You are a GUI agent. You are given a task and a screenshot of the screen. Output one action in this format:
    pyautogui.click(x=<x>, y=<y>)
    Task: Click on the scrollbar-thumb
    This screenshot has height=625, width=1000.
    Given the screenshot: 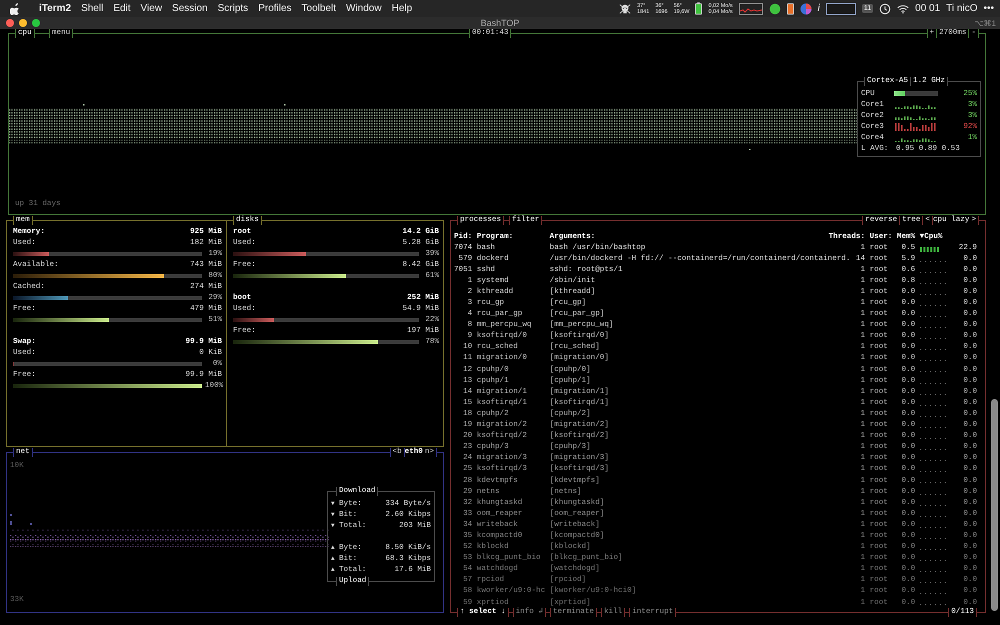 What is the action you would take?
    pyautogui.click(x=994, y=505)
    